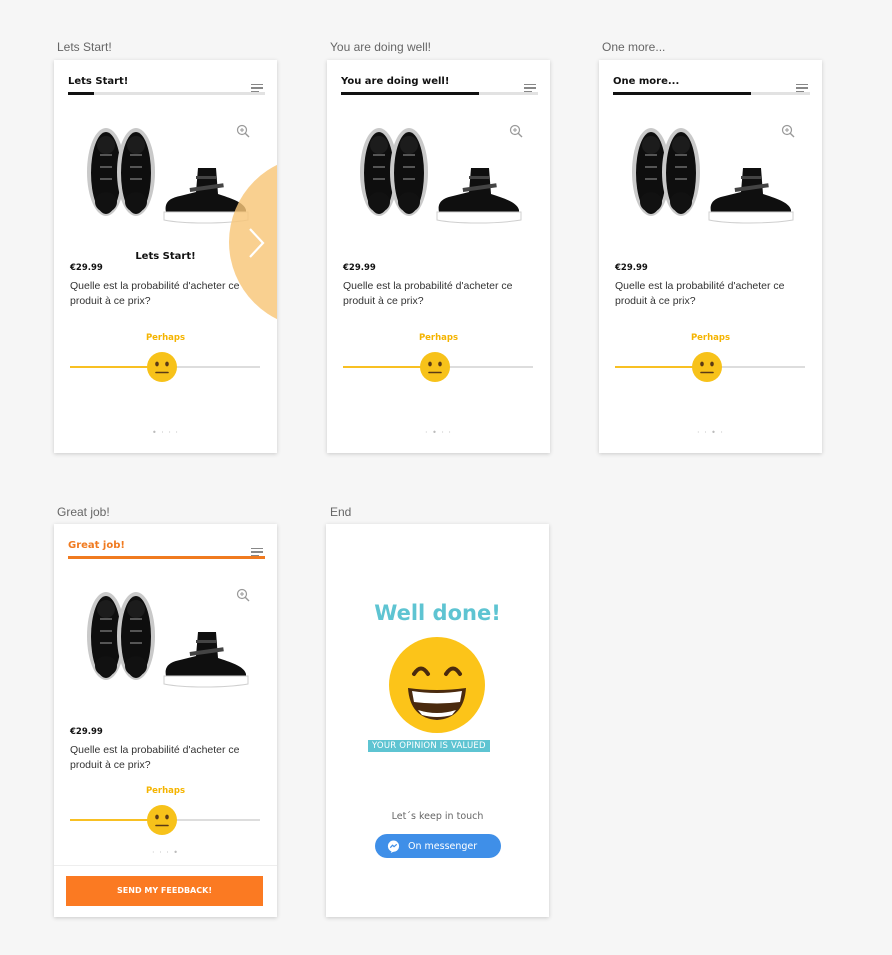 This screenshot has height=955, width=892. Describe the element at coordinates (83, 512) in the screenshot. I see `frame-label: Great job!` at that location.